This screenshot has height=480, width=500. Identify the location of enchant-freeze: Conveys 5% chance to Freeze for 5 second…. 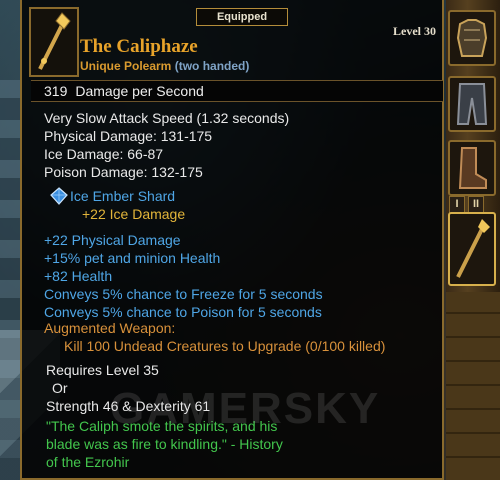
(183, 294).